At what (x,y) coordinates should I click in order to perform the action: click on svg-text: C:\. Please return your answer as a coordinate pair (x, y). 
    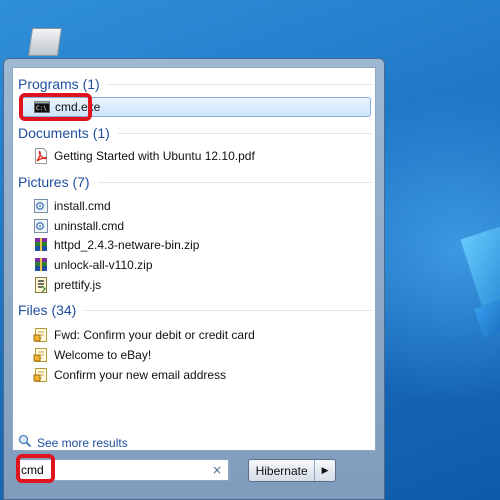
    Looking at the image, I should click on (41, 108).